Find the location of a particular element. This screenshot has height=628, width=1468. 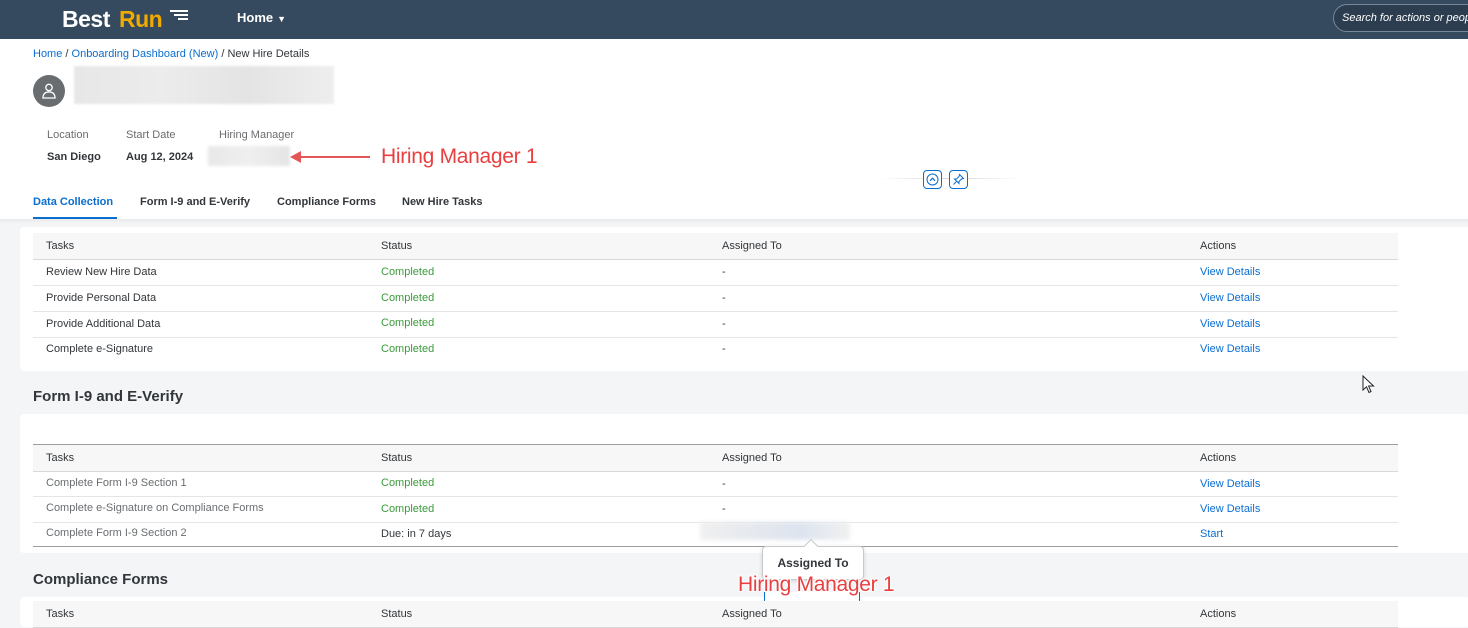

logo-best-text: Best is located at coordinates (86, 19).